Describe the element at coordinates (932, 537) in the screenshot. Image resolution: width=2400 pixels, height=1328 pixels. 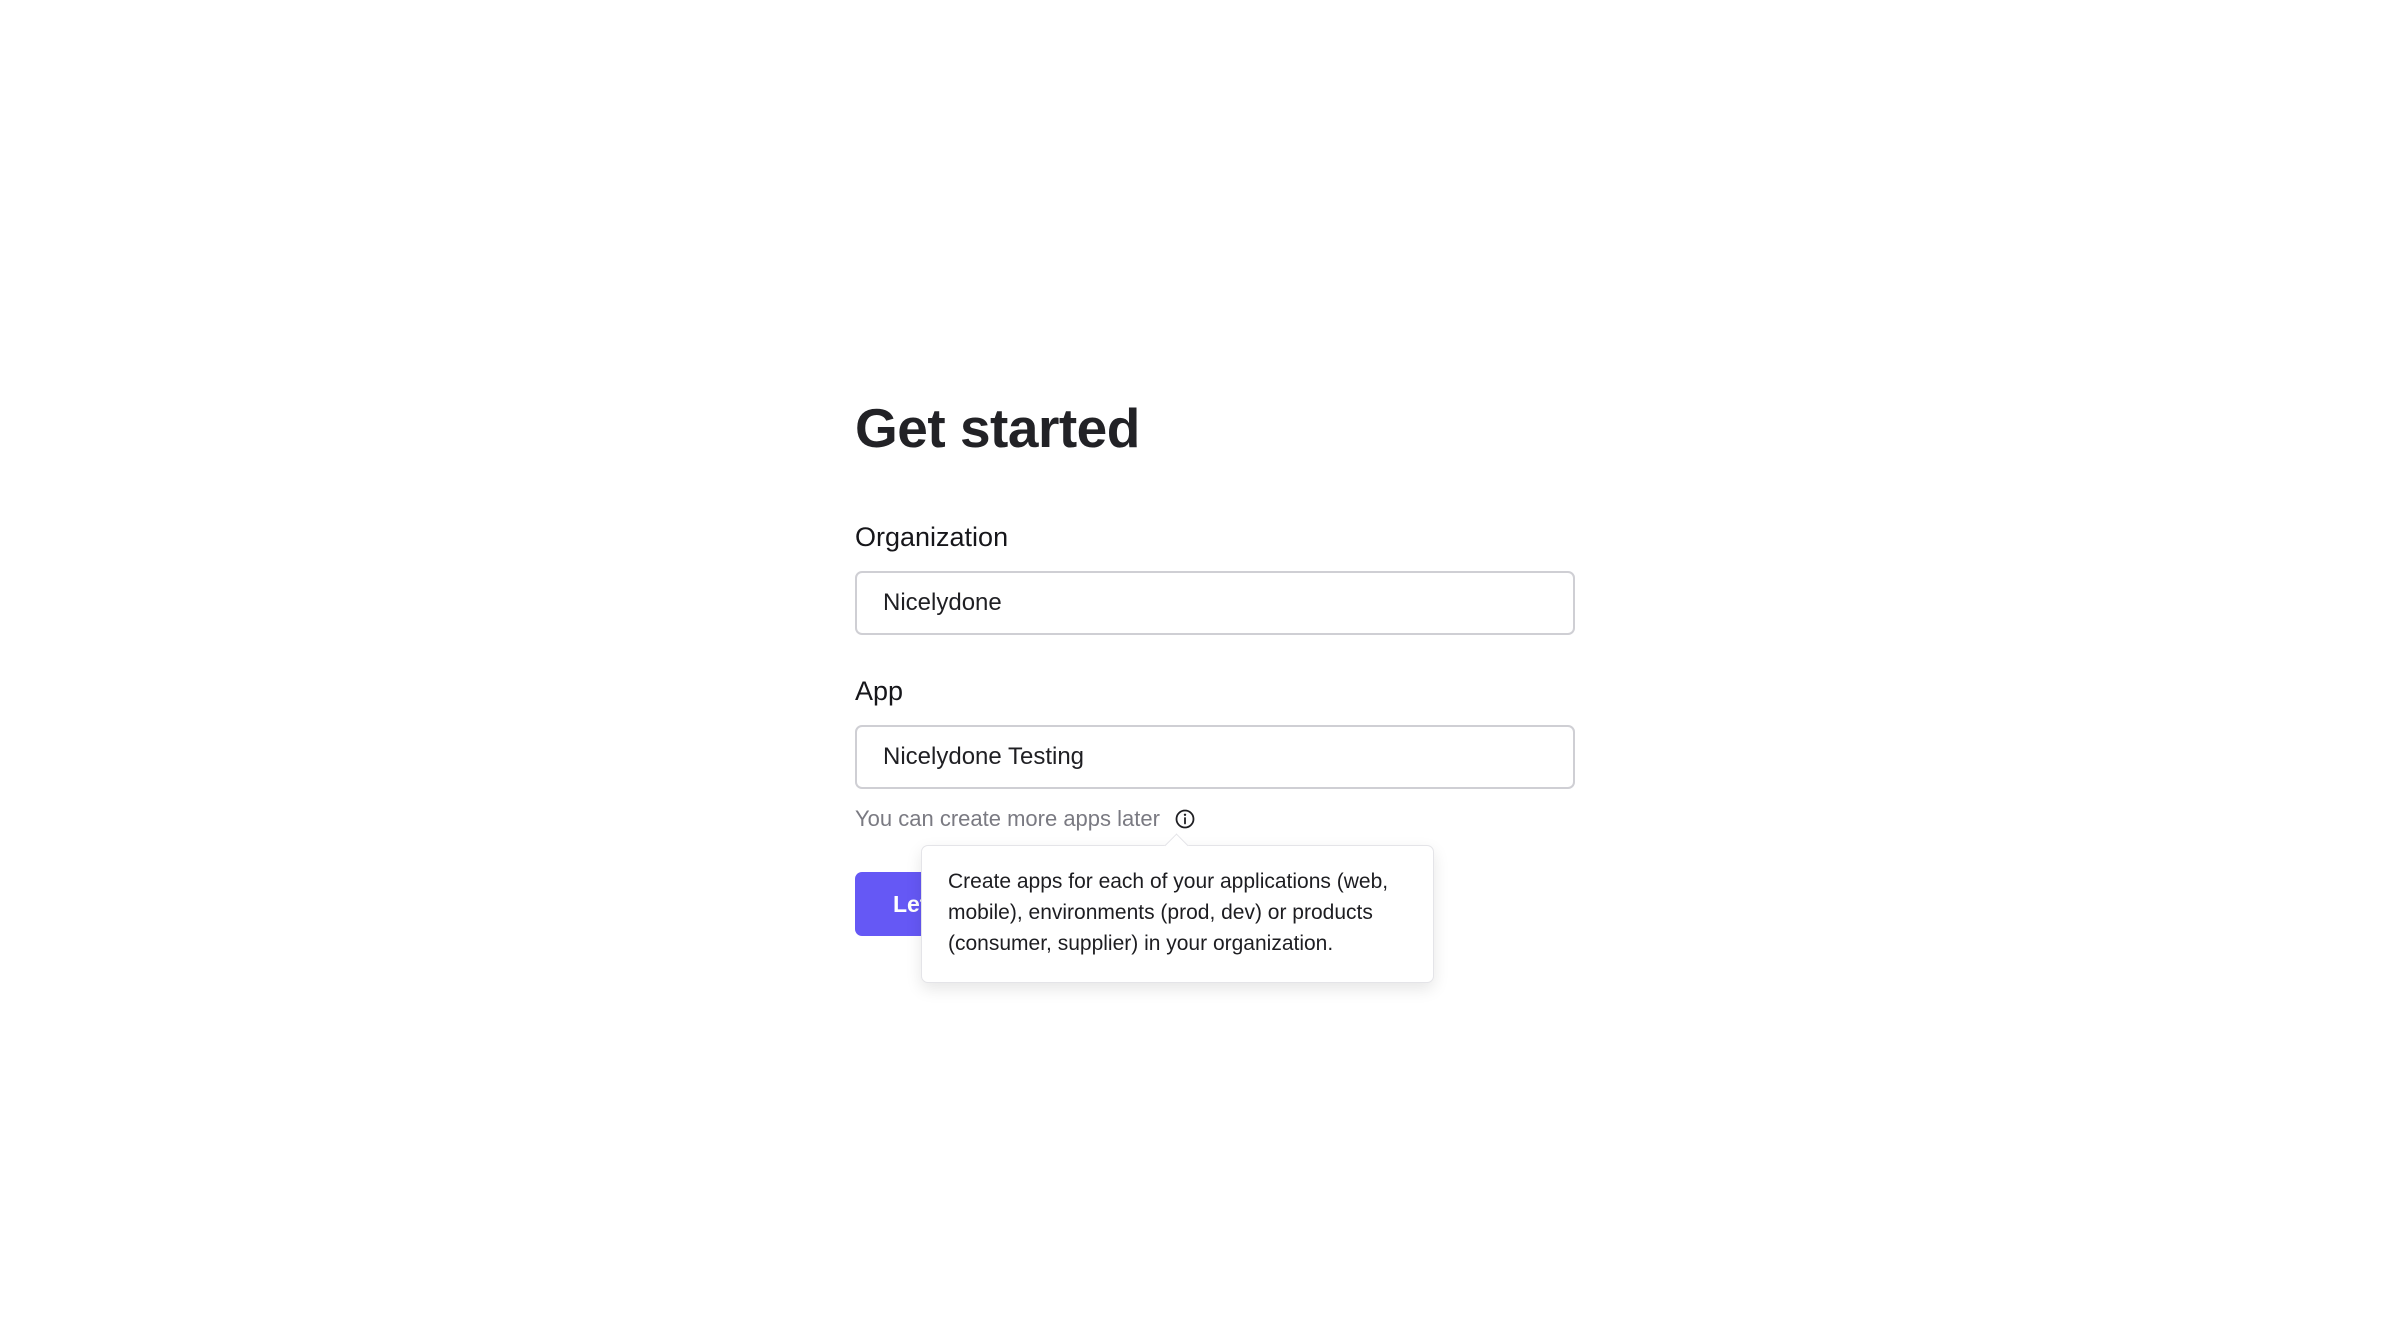
I see `organization-label: Organization` at that location.